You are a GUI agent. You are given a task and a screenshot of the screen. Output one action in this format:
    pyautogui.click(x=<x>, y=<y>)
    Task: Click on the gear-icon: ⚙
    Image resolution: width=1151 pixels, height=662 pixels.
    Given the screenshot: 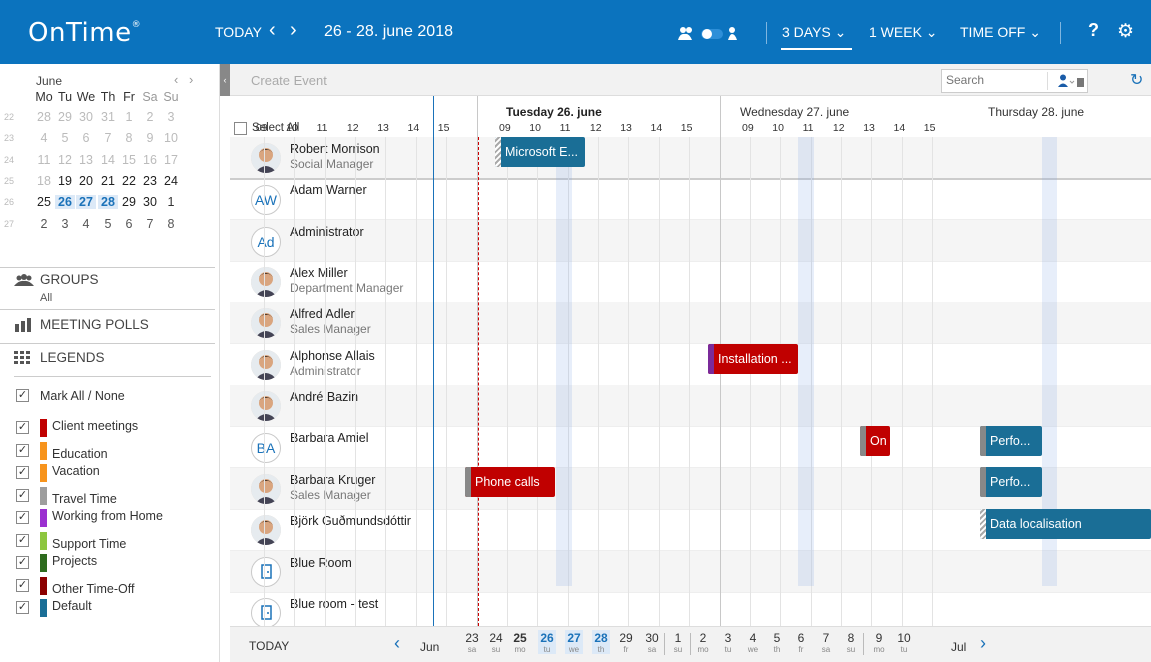 What is the action you would take?
    pyautogui.click(x=1125, y=31)
    